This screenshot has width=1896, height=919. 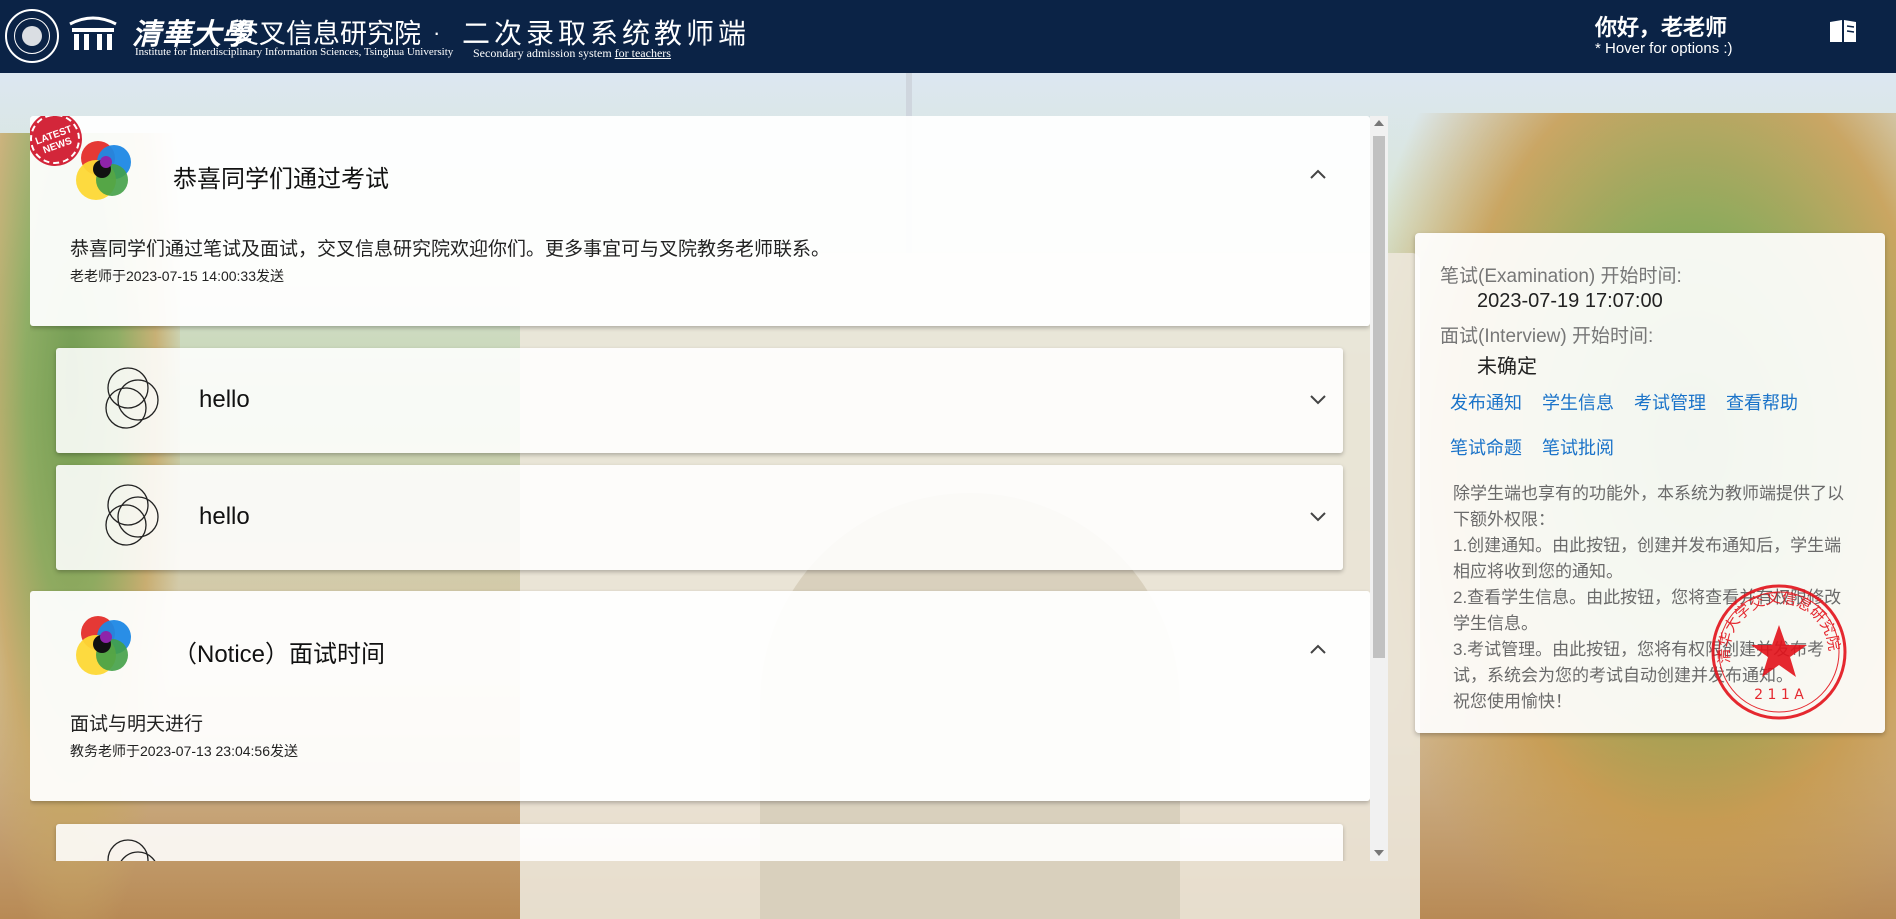 I want to click on feed-scrollbar, so click(x=1379, y=488).